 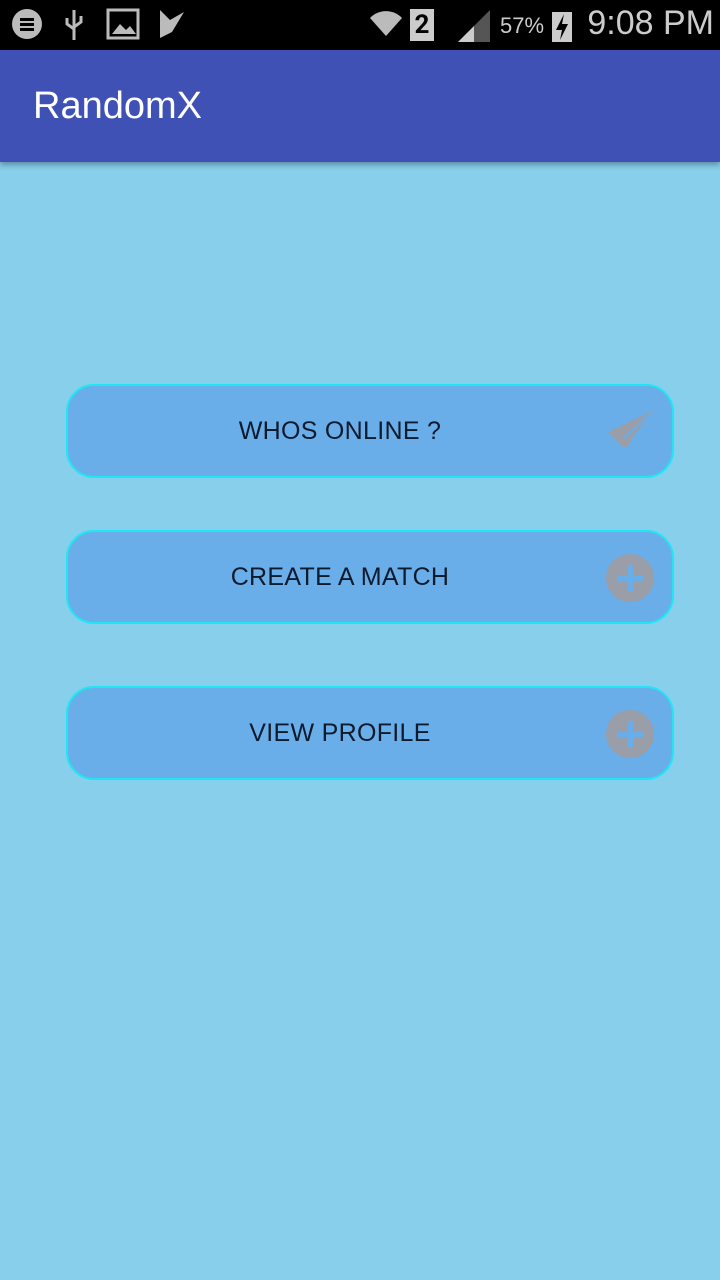 What do you see at coordinates (340, 576) in the screenshot?
I see `button-label: CREATE A MATCH` at bounding box center [340, 576].